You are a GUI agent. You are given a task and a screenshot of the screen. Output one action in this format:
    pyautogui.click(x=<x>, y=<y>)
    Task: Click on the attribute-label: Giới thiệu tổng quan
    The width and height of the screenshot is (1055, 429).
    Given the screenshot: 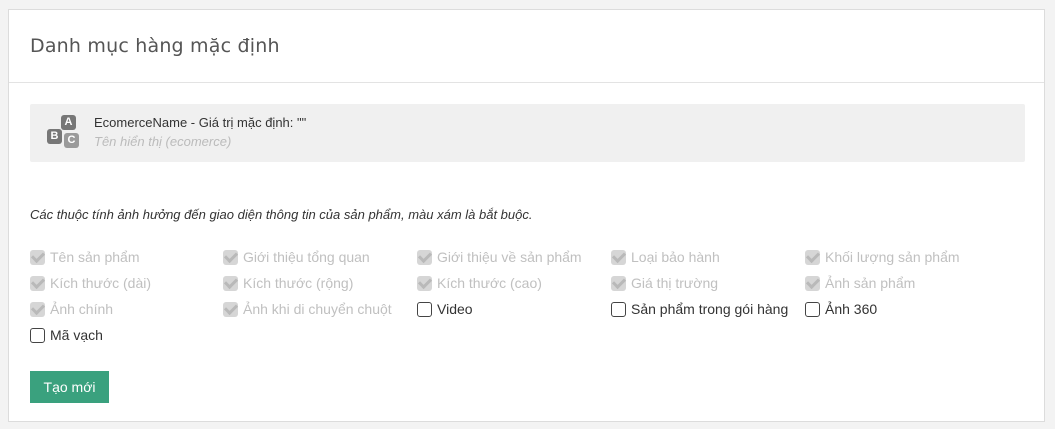 What is the action you would take?
    pyautogui.click(x=306, y=257)
    